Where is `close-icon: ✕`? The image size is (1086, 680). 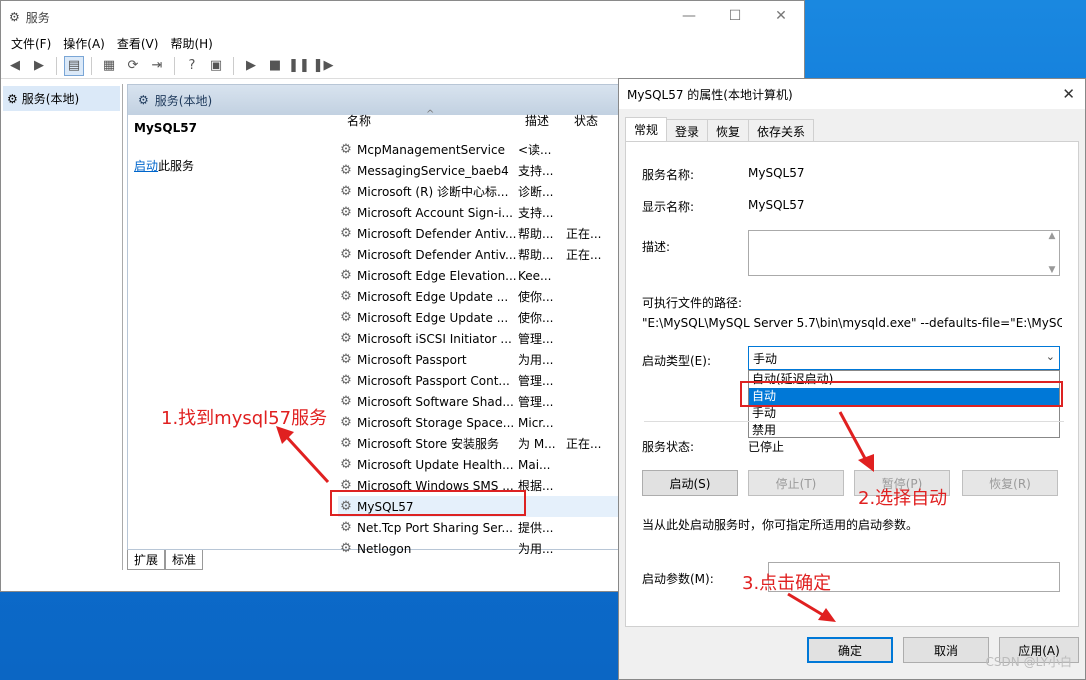
close-icon: ✕ is located at coordinates (1068, 94).